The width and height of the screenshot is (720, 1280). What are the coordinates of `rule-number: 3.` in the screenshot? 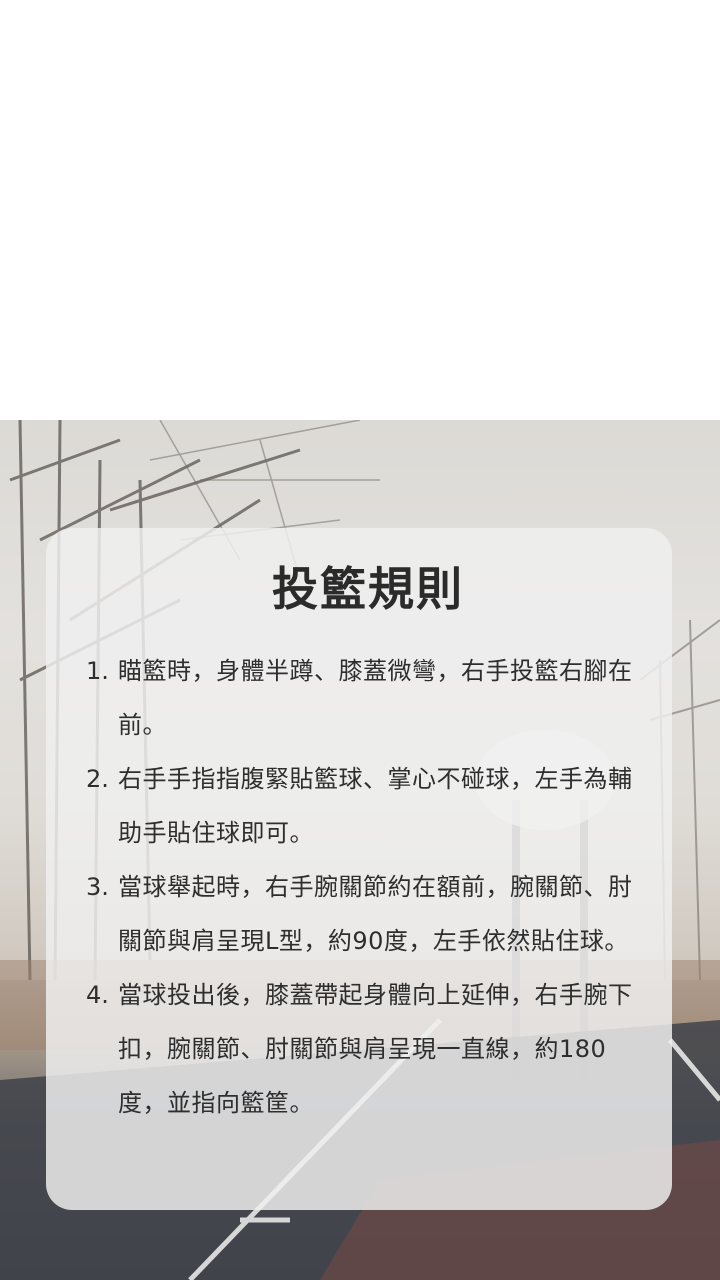 It's located at (97, 887).